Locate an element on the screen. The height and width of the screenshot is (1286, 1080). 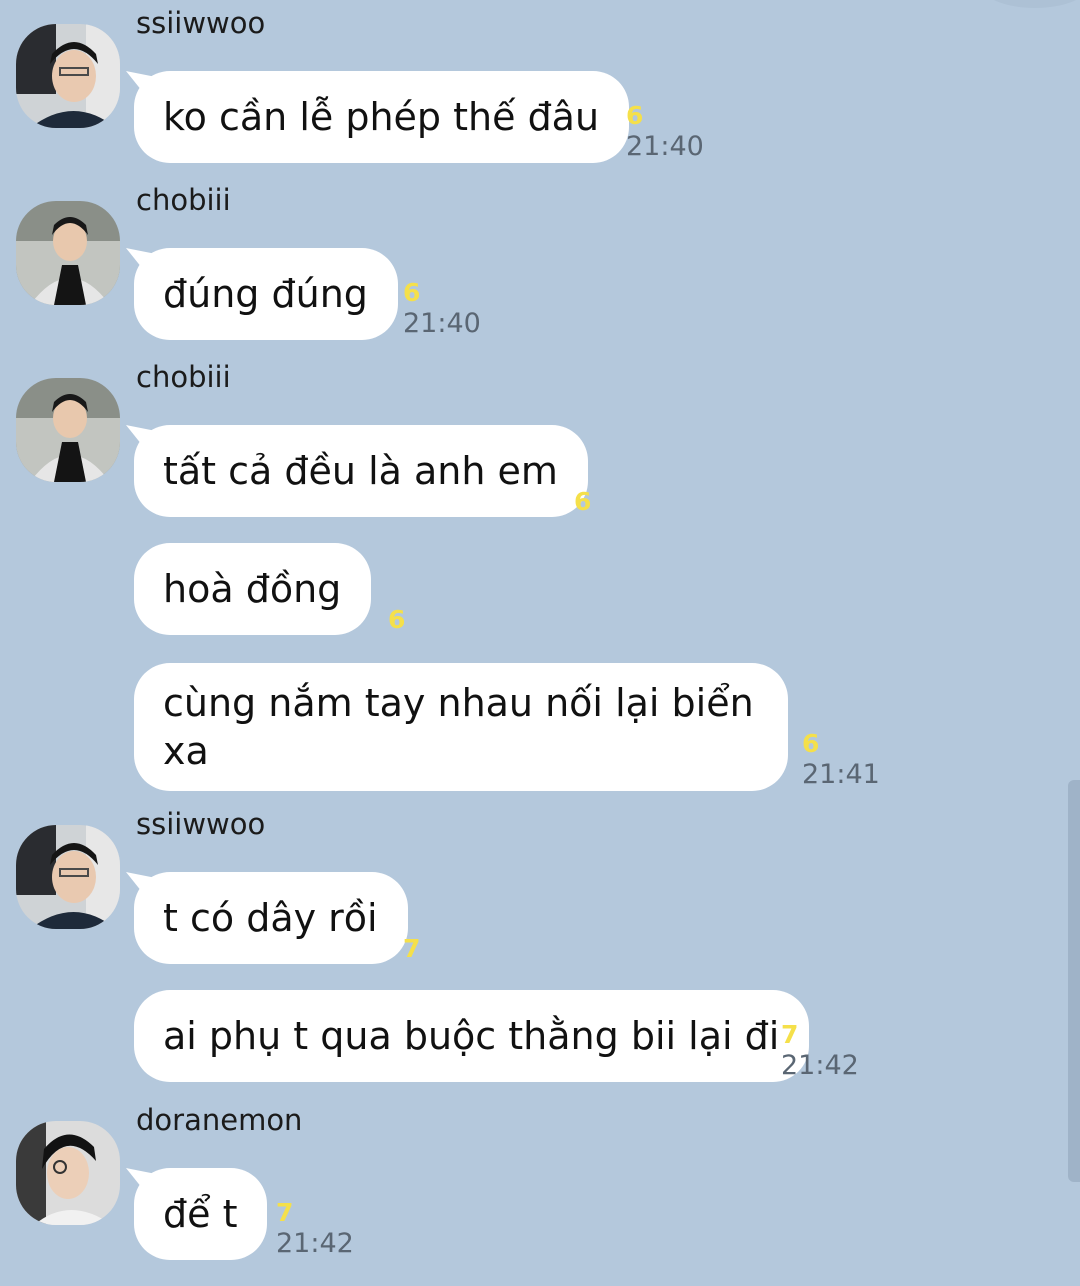
message-row: hoà đồng 6 is located at coordinates (269, 589).